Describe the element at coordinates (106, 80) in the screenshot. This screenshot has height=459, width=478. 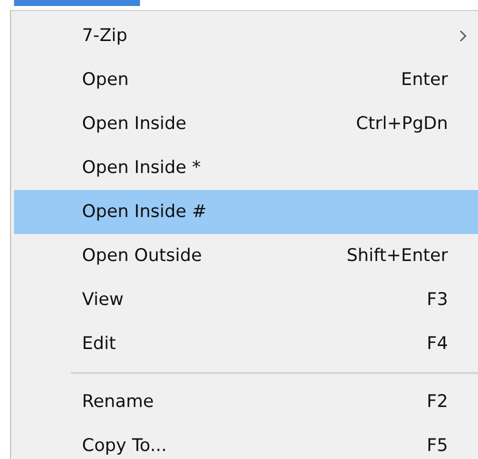
I see `menu-item-label: Open` at that location.